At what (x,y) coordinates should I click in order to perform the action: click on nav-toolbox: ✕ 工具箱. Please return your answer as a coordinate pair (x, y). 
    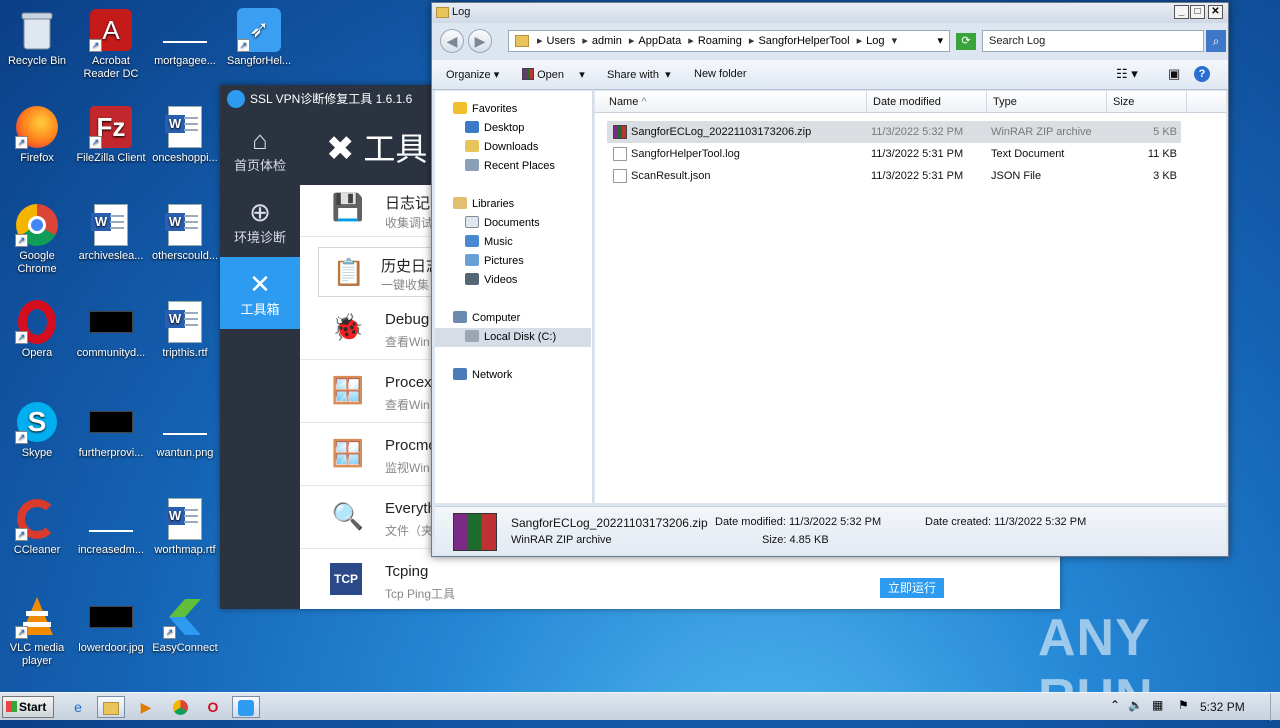
    Looking at the image, I should click on (260, 293).